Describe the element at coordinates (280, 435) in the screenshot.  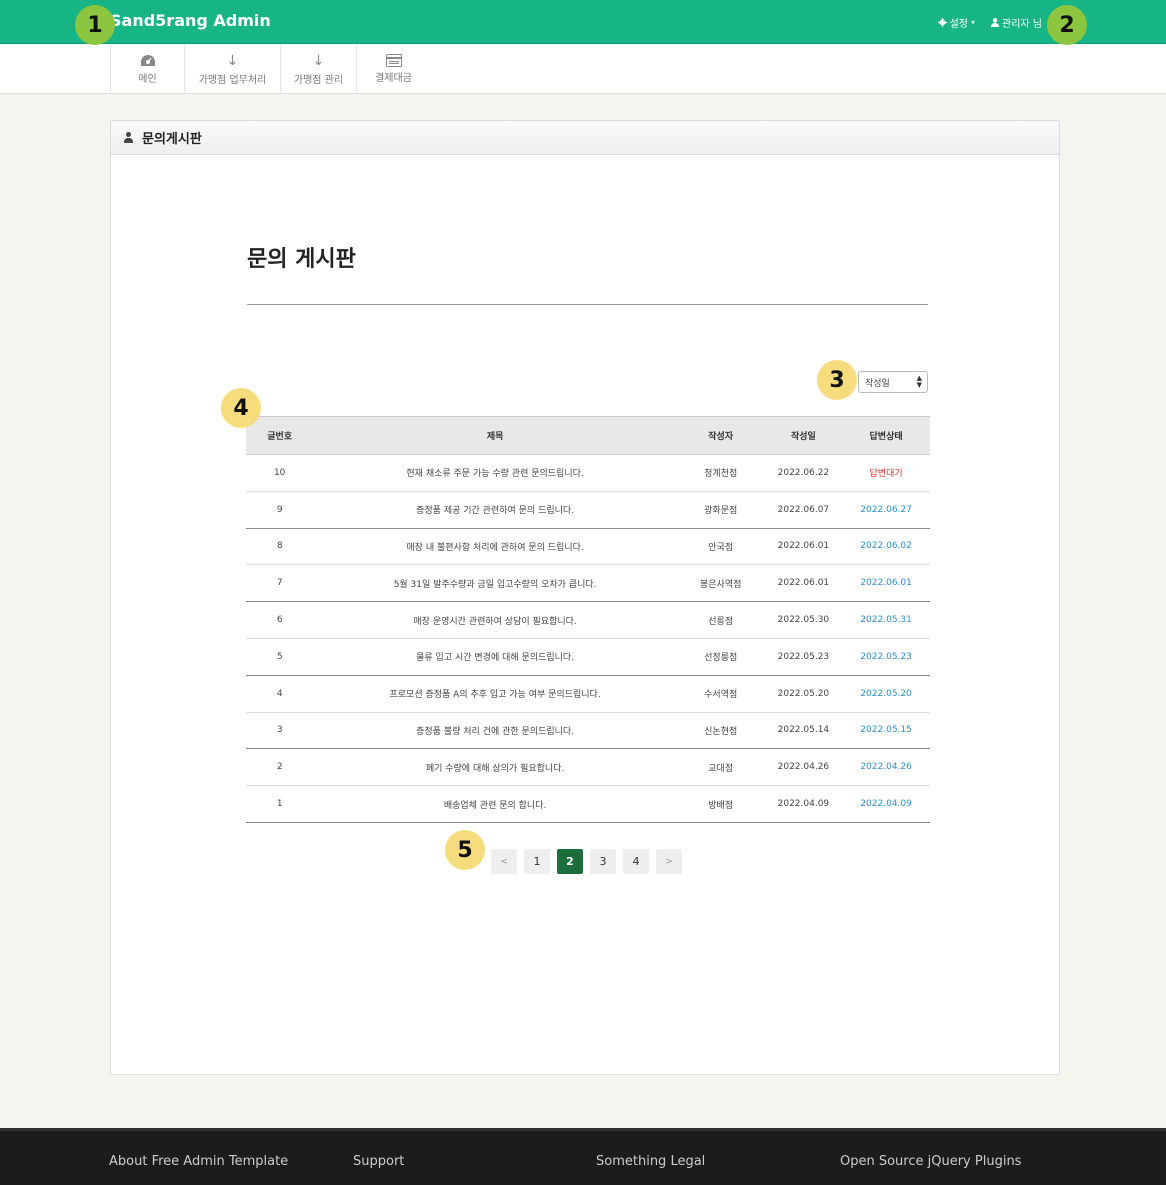
I see `column-header-no: 글번호` at that location.